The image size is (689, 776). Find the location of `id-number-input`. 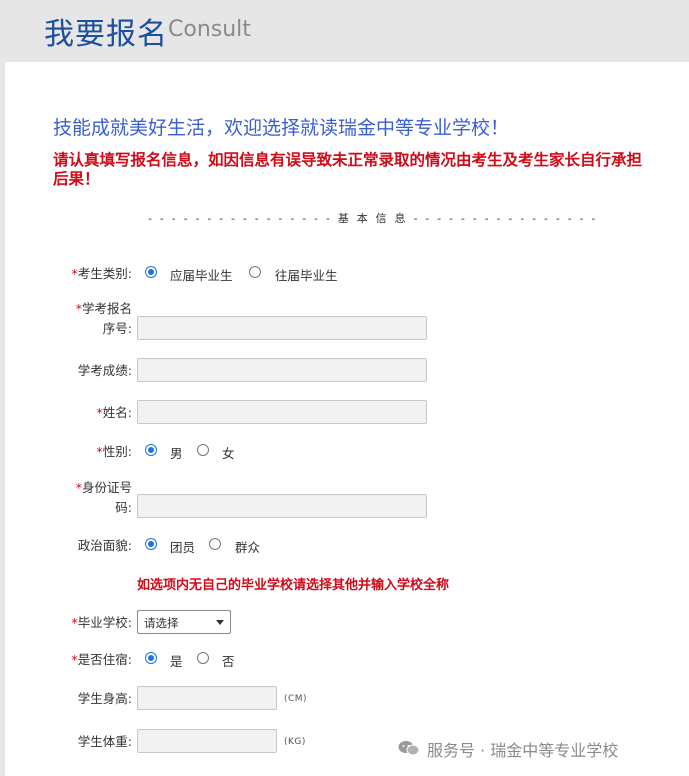

id-number-input is located at coordinates (282, 506).